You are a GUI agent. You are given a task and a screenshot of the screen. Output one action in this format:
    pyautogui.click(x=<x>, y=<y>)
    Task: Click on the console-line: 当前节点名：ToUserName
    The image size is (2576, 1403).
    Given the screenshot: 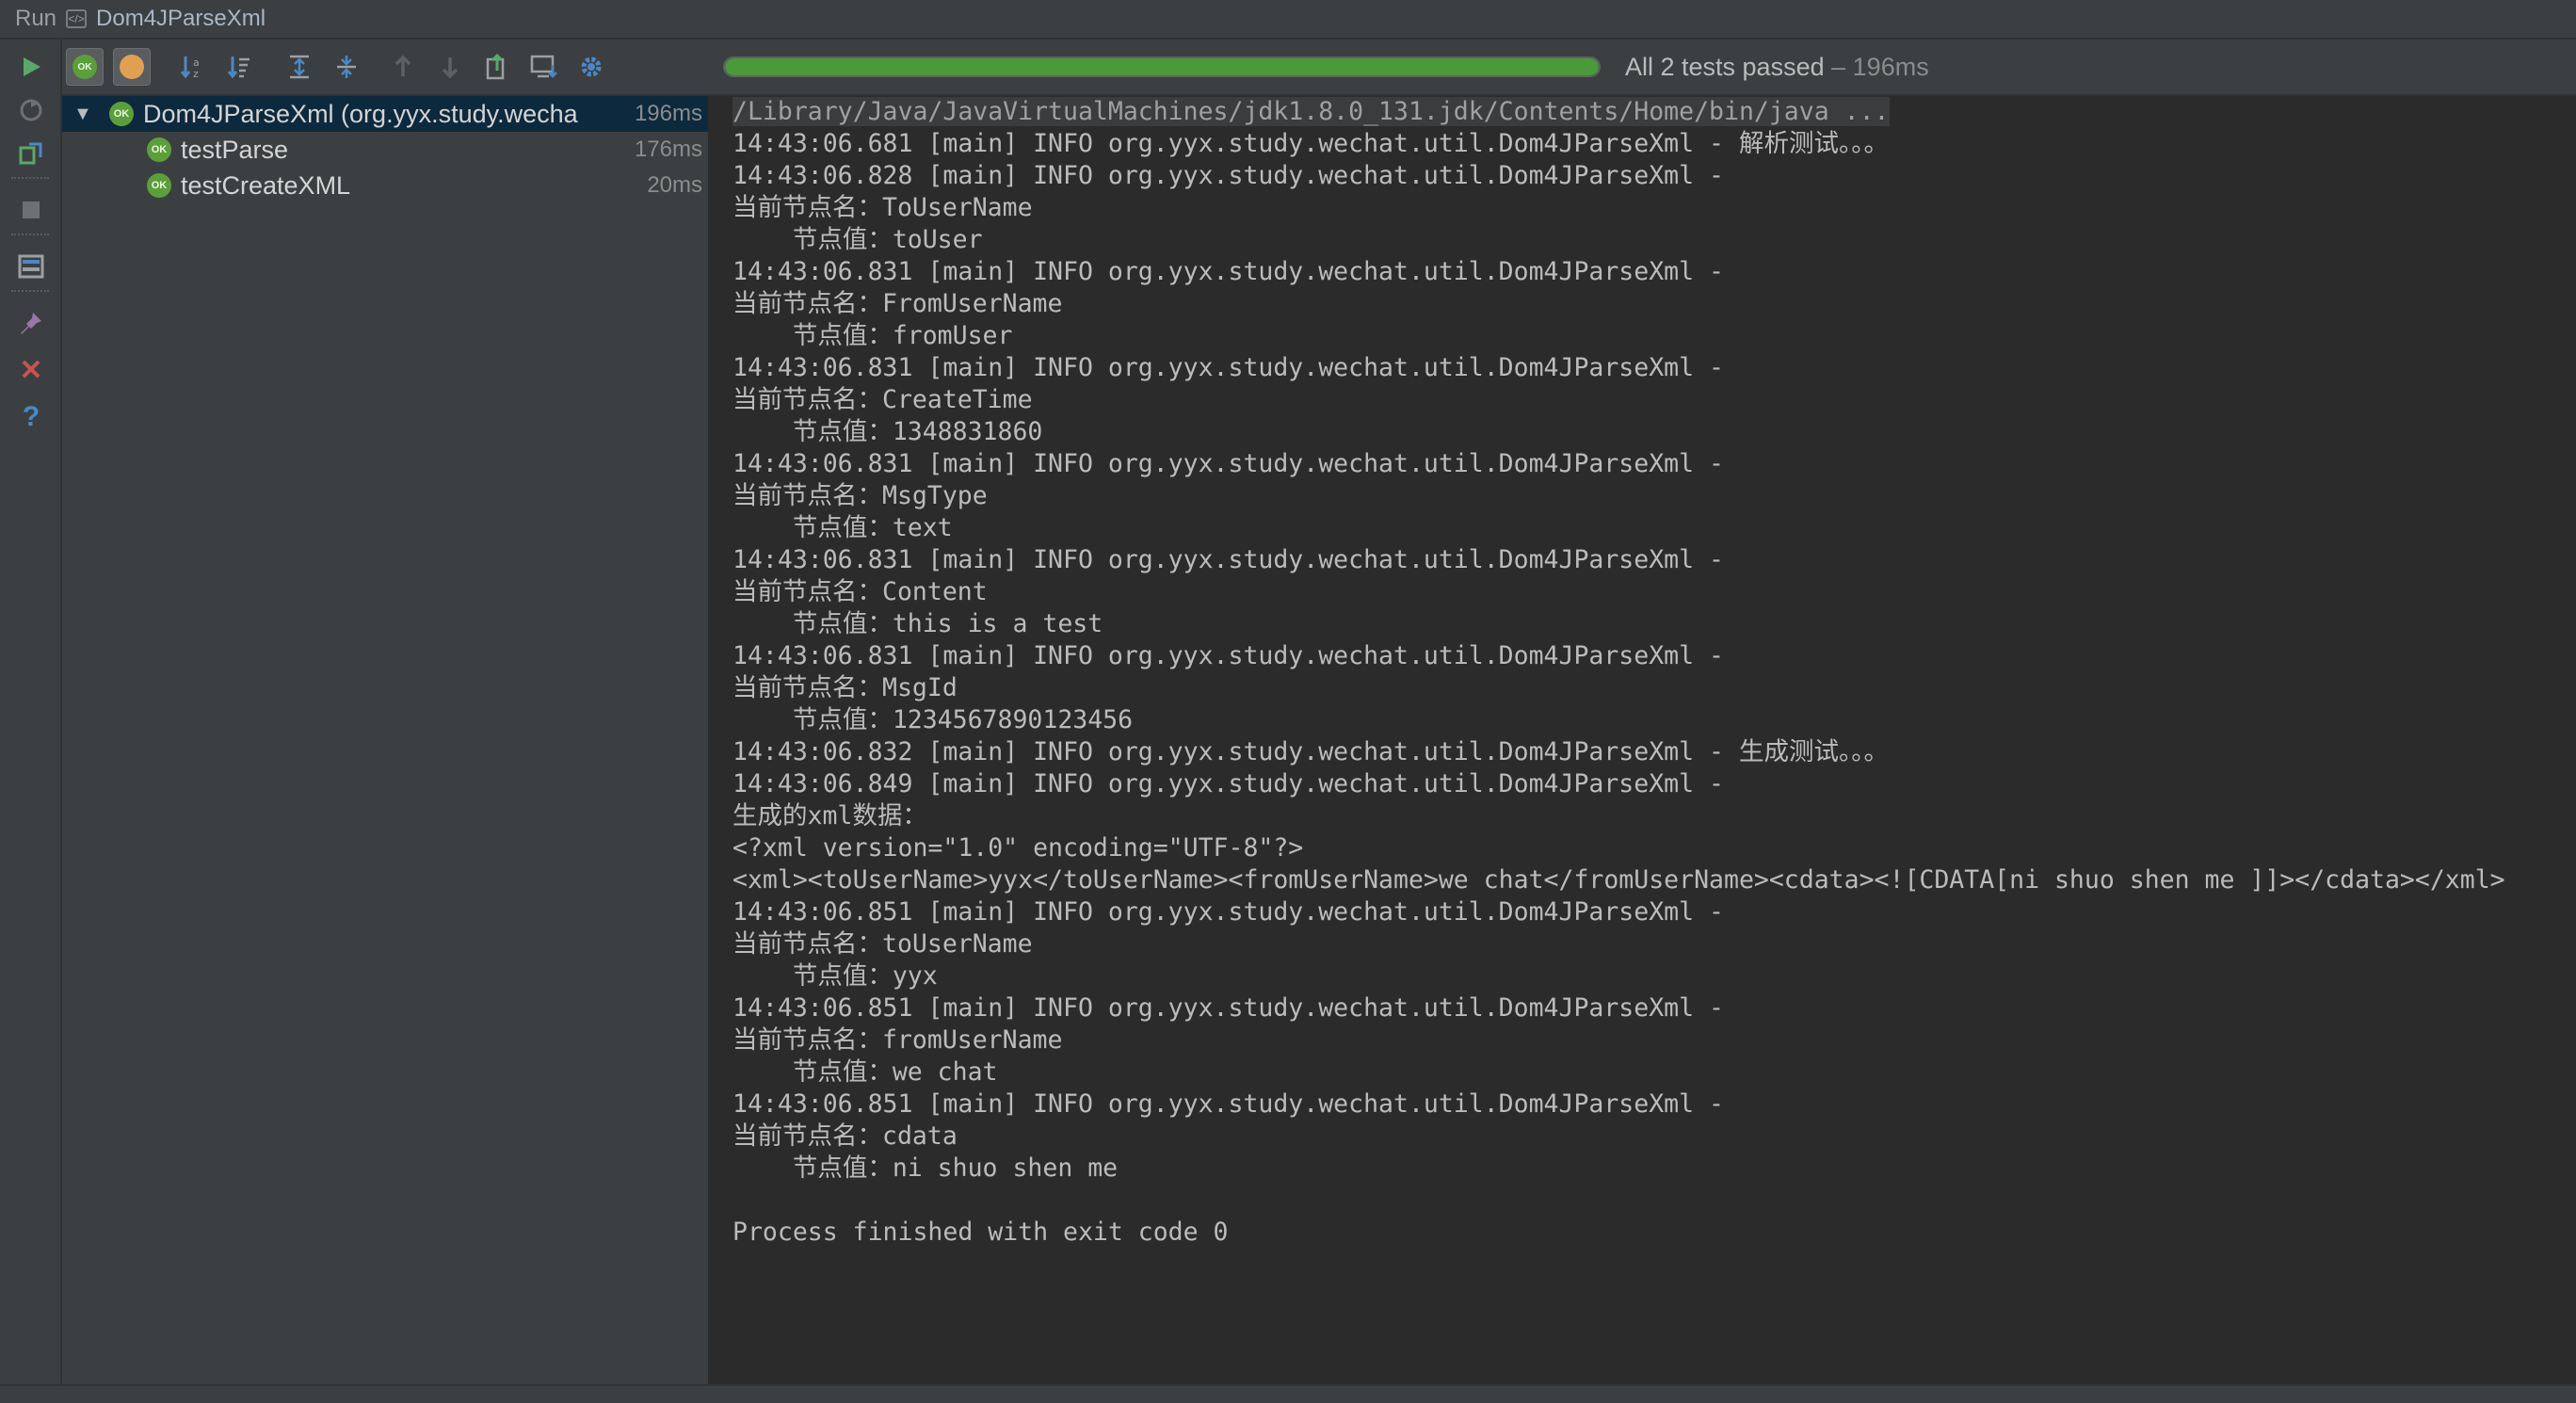 What is the action you would take?
    pyautogui.click(x=883, y=208)
    